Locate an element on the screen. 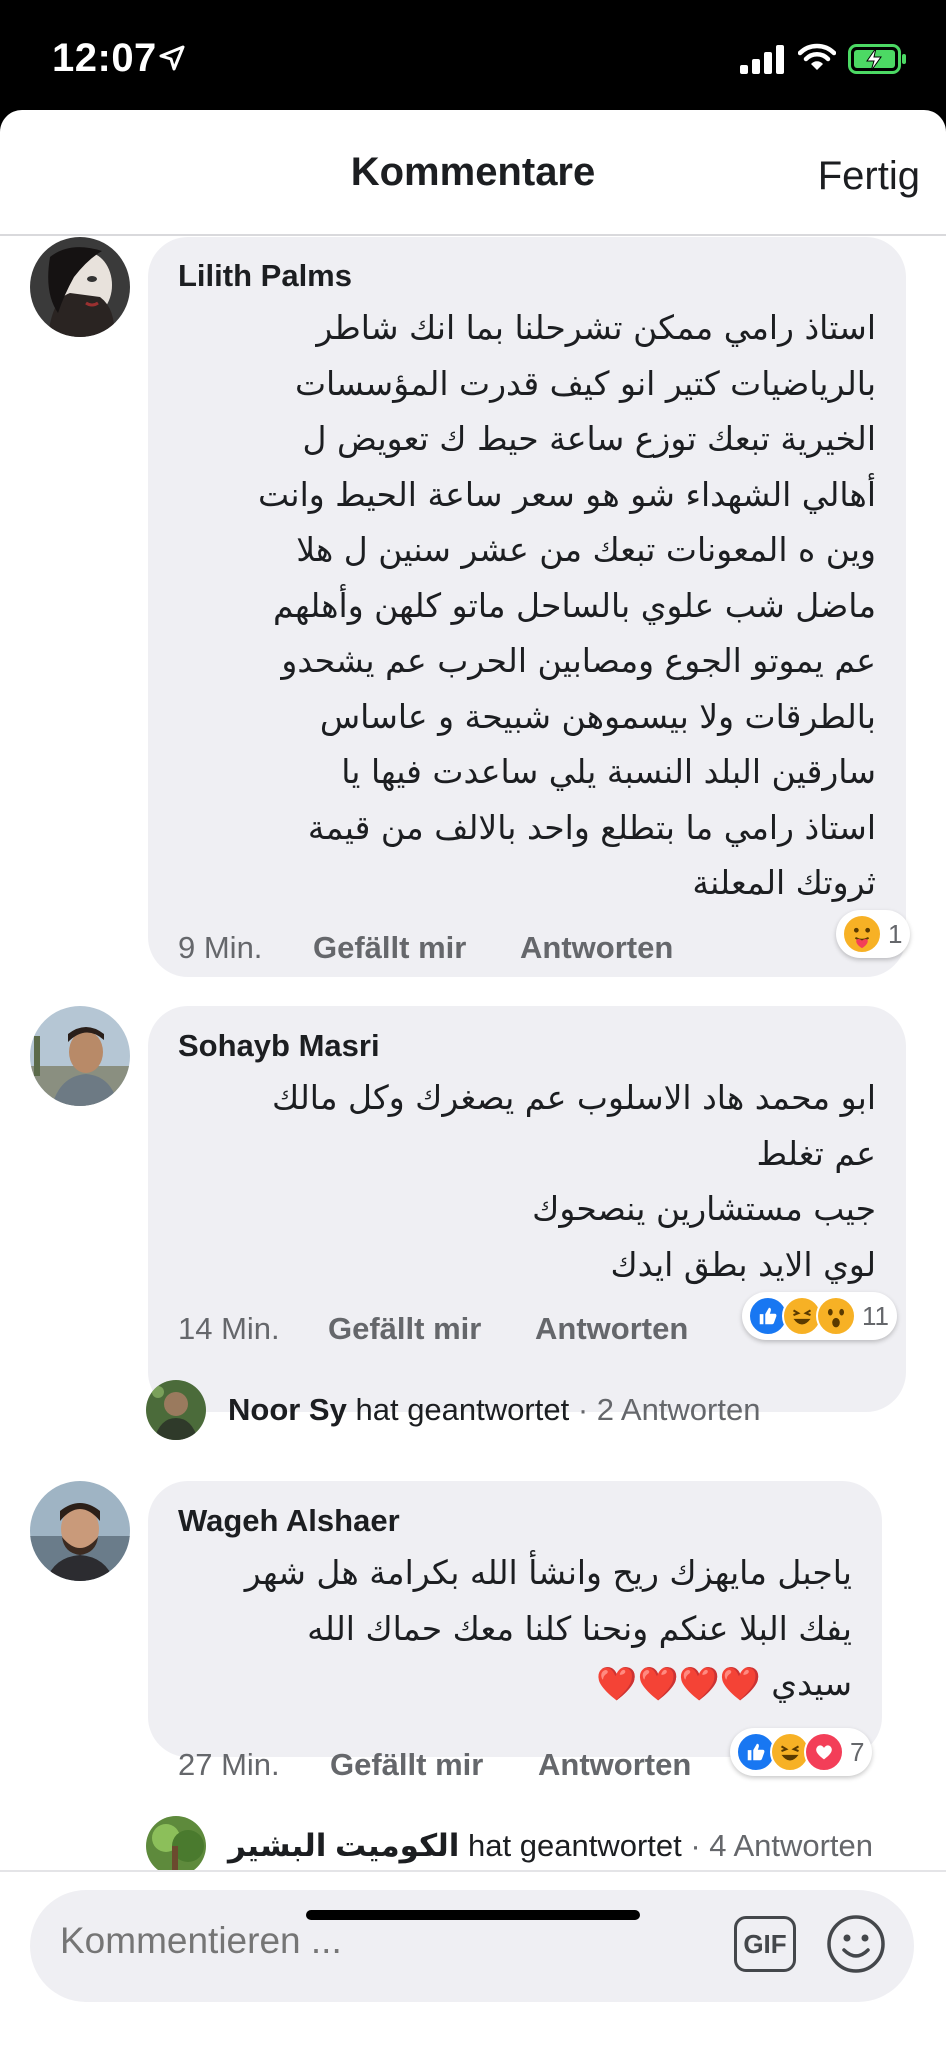 This screenshot has width=946, height=2048. reaction-summary: 1 is located at coordinates (873, 934).